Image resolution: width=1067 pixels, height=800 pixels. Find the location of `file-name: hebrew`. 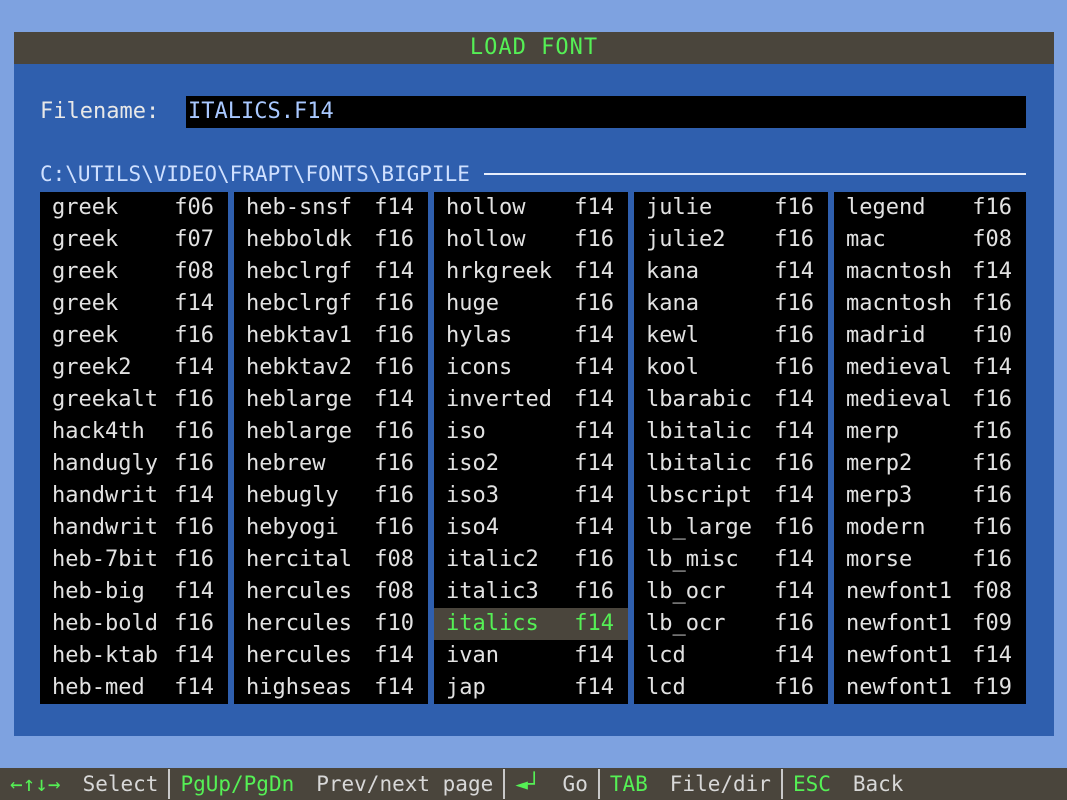

file-name: hebrew is located at coordinates (286, 463).